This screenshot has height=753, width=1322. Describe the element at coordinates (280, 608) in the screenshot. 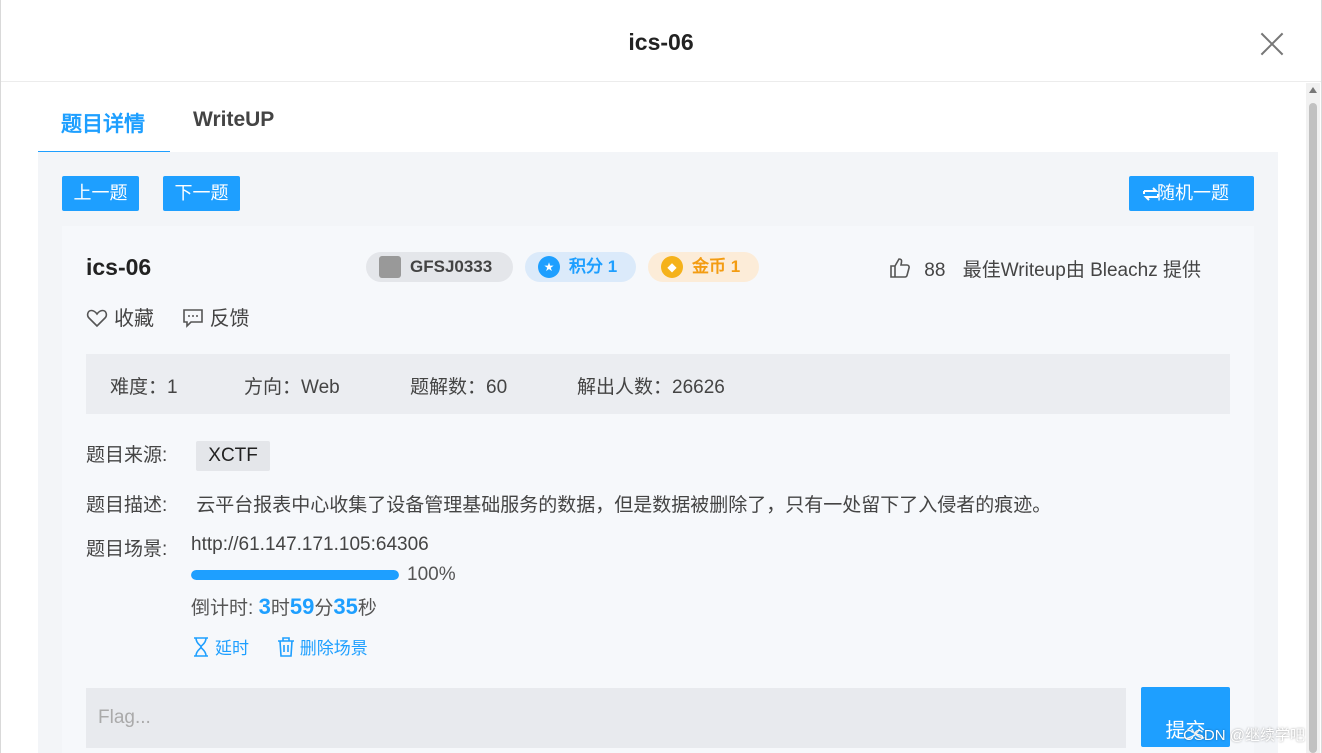

I see `hours-unit: 时` at that location.